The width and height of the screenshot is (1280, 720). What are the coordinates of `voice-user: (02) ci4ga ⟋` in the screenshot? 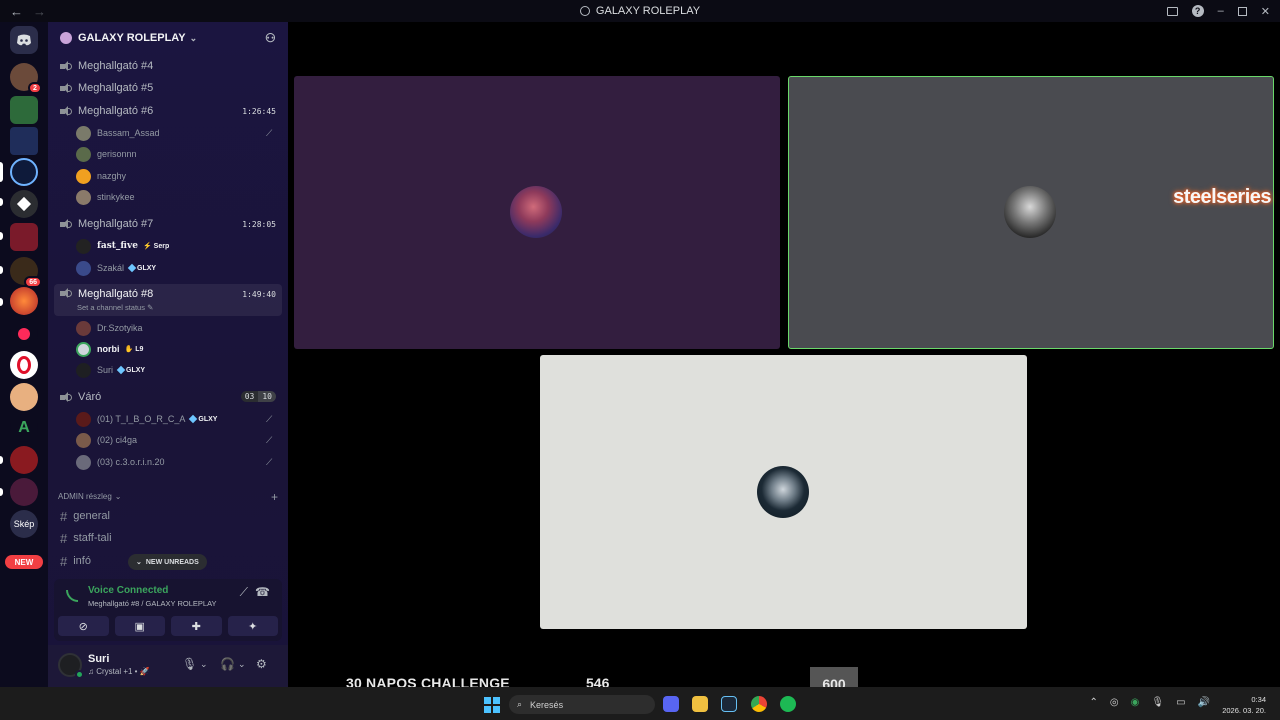 It's located at (179, 440).